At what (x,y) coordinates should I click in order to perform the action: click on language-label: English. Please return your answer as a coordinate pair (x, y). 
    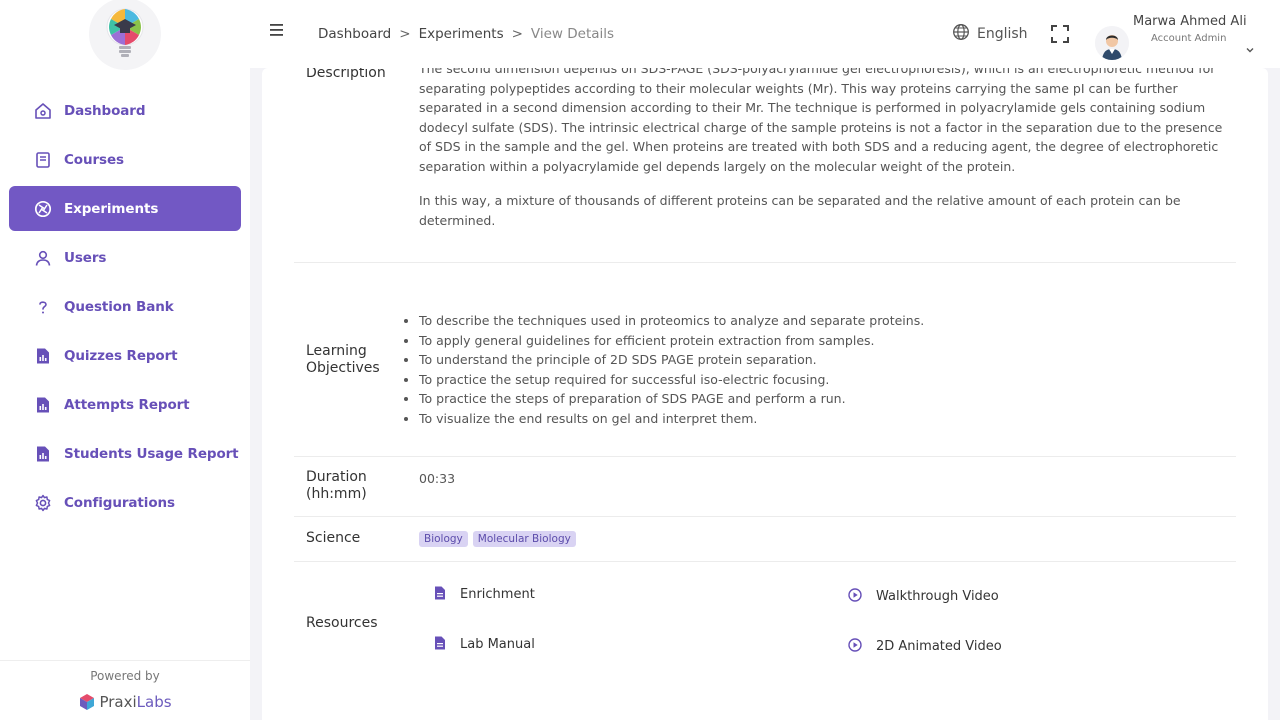
    Looking at the image, I should click on (1002, 34).